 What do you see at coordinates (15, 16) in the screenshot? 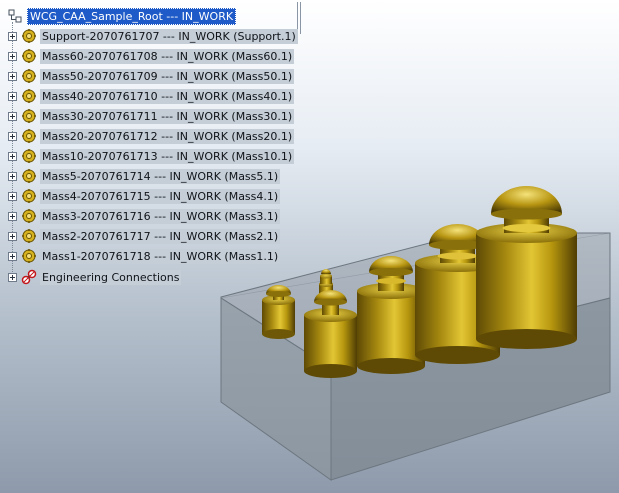
I see `product-root-icon` at bounding box center [15, 16].